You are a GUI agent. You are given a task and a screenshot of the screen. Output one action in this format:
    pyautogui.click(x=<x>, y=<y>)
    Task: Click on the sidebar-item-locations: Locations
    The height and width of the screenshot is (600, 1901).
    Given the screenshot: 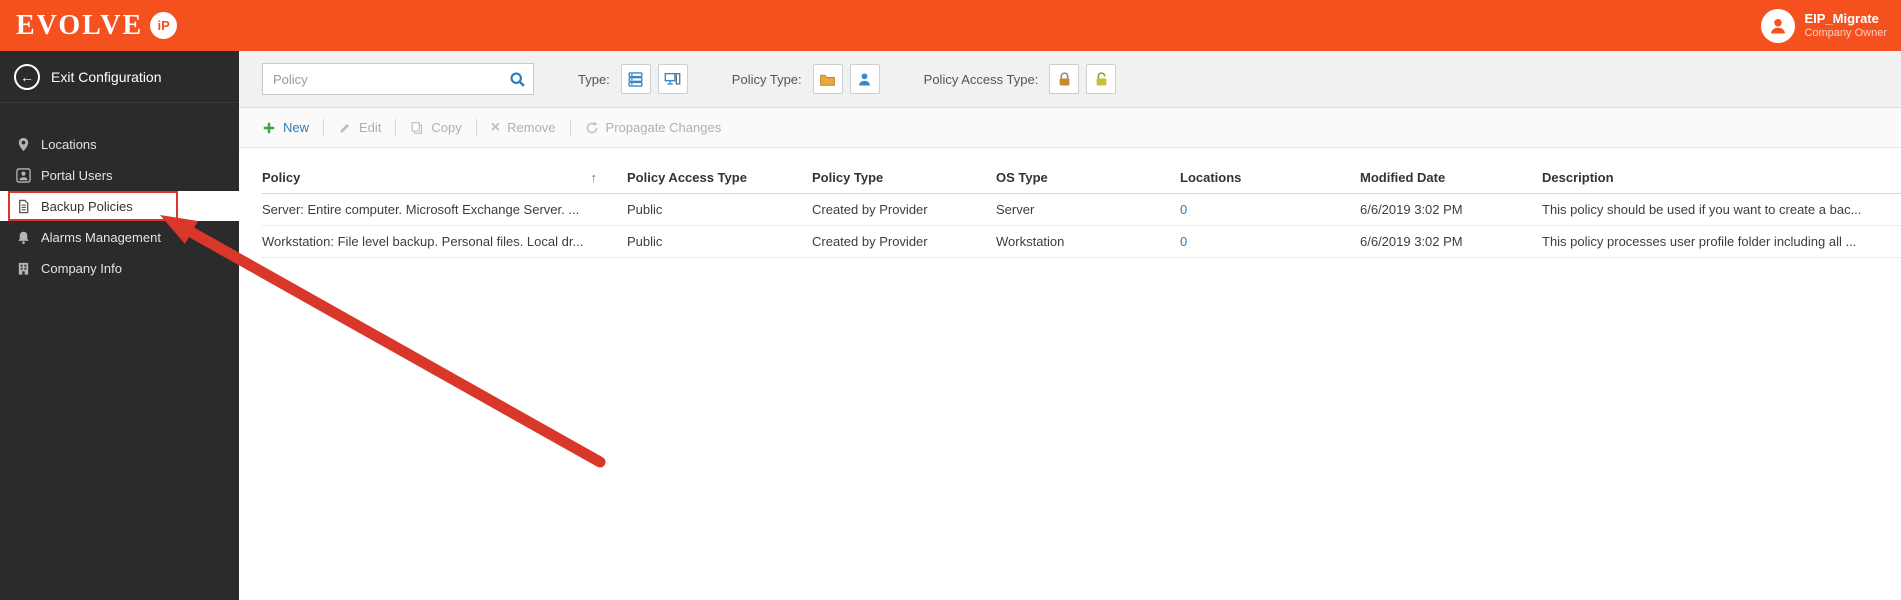 What is the action you would take?
    pyautogui.click(x=119, y=144)
    